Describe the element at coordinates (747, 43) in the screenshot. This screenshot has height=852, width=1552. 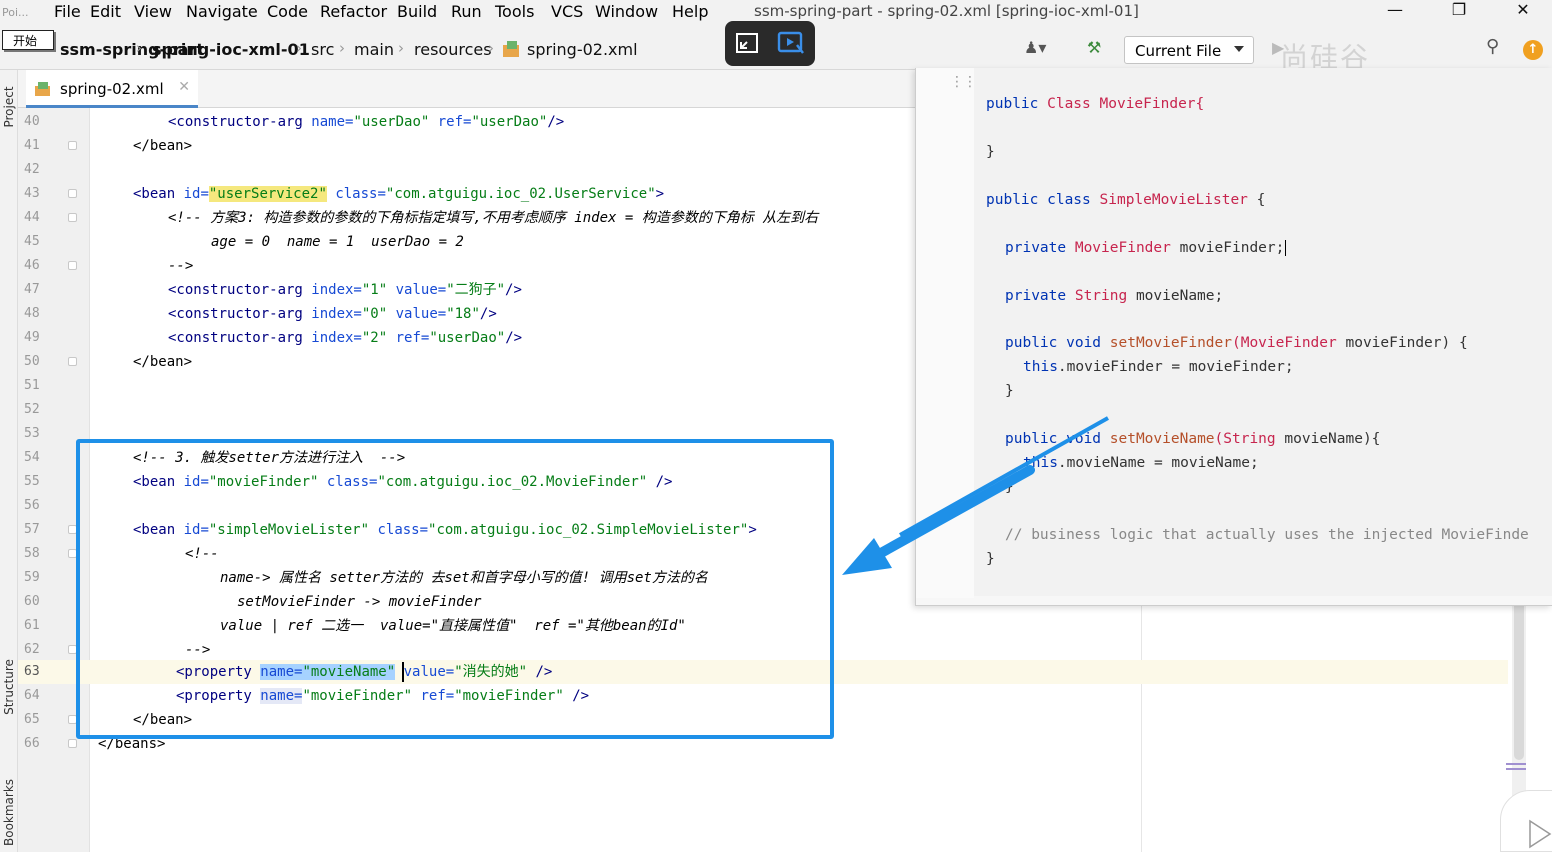
I see `minimize-window-icon` at that location.